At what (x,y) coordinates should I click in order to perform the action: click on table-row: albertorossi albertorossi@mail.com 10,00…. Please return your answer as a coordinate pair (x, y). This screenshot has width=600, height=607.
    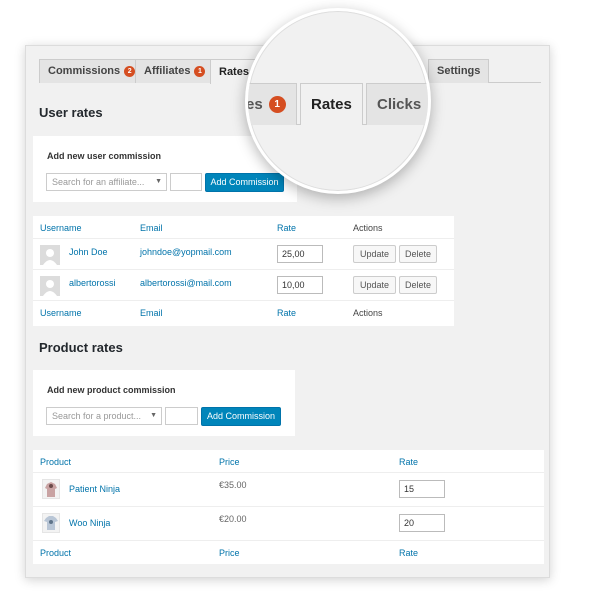
    Looking at the image, I should click on (243, 285).